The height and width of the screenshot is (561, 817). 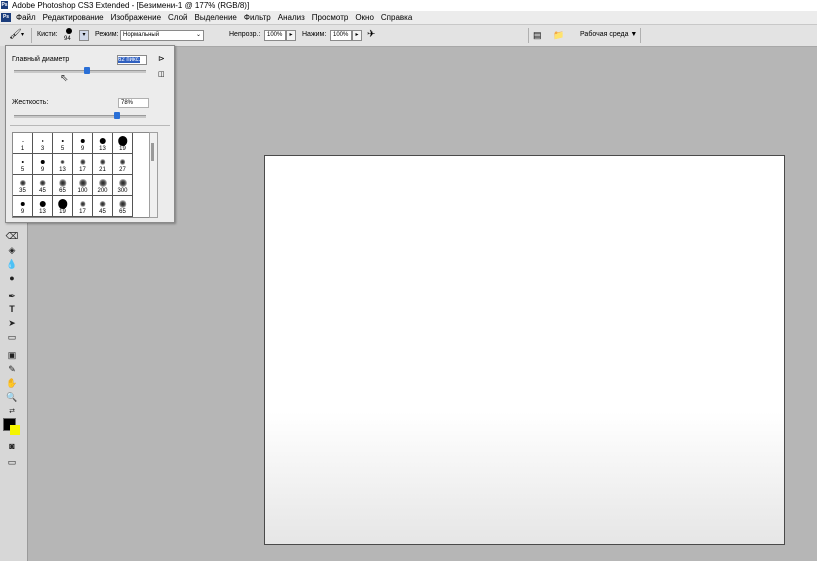 What do you see at coordinates (177, 17) in the screenshot?
I see `menu-layer: Слой` at bounding box center [177, 17].